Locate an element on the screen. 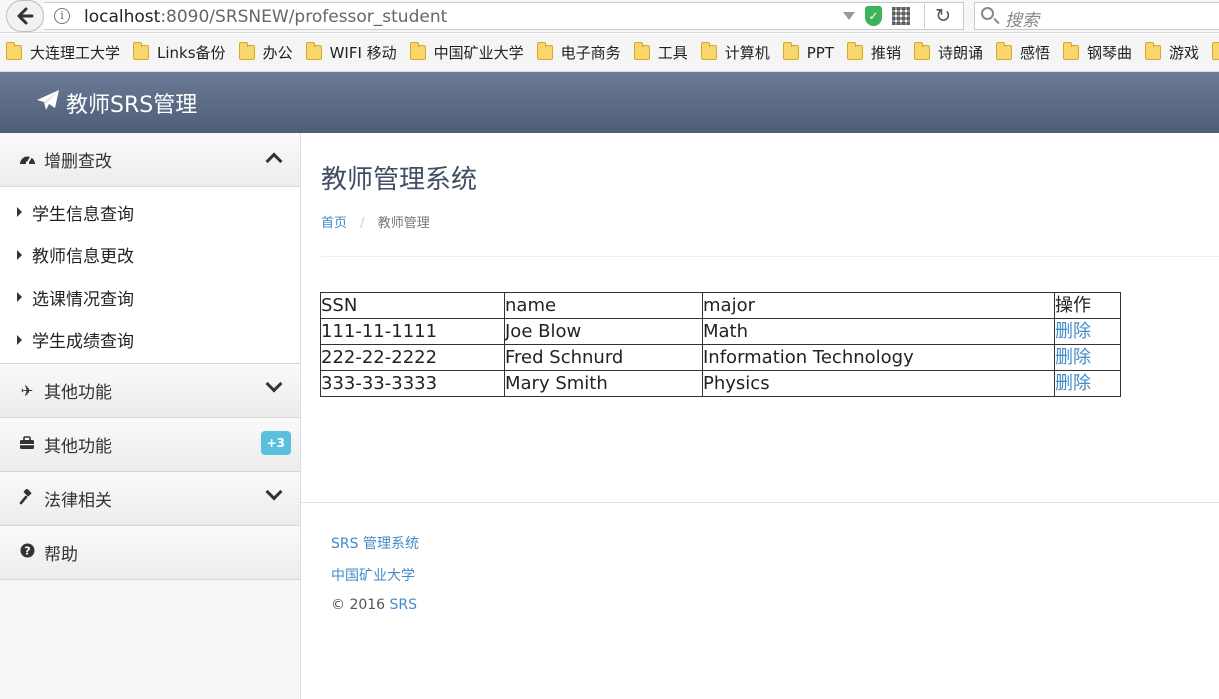 The width and height of the screenshot is (1219, 699). cell-name: Mary Smith is located at coordinates (603, 383).